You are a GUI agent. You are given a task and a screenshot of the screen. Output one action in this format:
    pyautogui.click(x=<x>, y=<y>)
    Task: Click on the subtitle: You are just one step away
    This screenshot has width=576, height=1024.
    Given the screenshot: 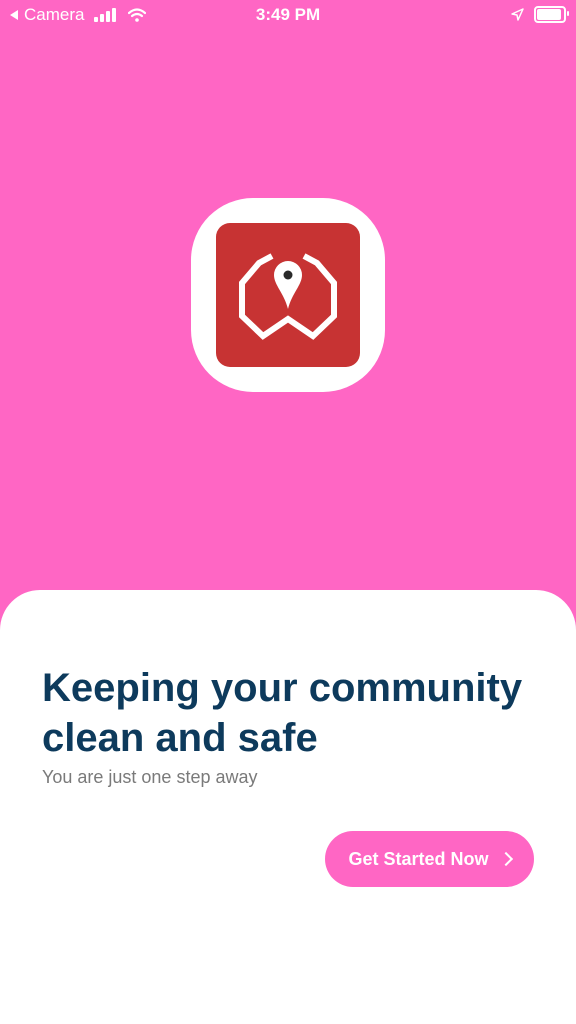 What is the action you would take?
    pyautogui.click(x=150, y=777)
    